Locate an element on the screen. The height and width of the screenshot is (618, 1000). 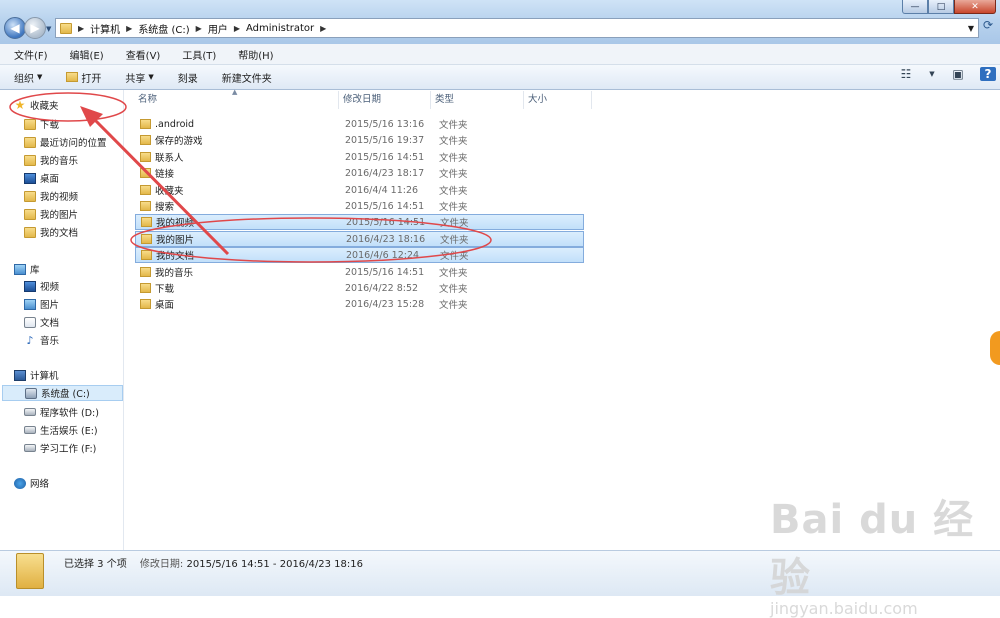
annotation-layer is located at coordinates (250, 177).